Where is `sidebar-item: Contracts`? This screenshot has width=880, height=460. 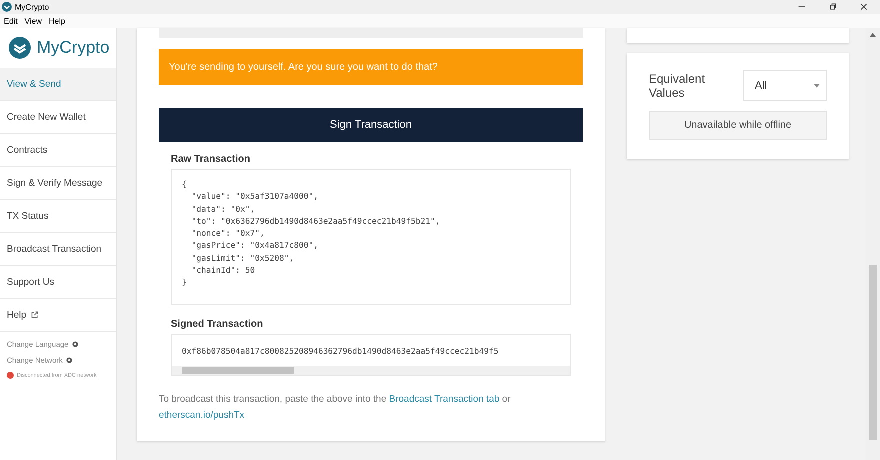 sidebar-item: Contracts is located at coordinates (58, 150).